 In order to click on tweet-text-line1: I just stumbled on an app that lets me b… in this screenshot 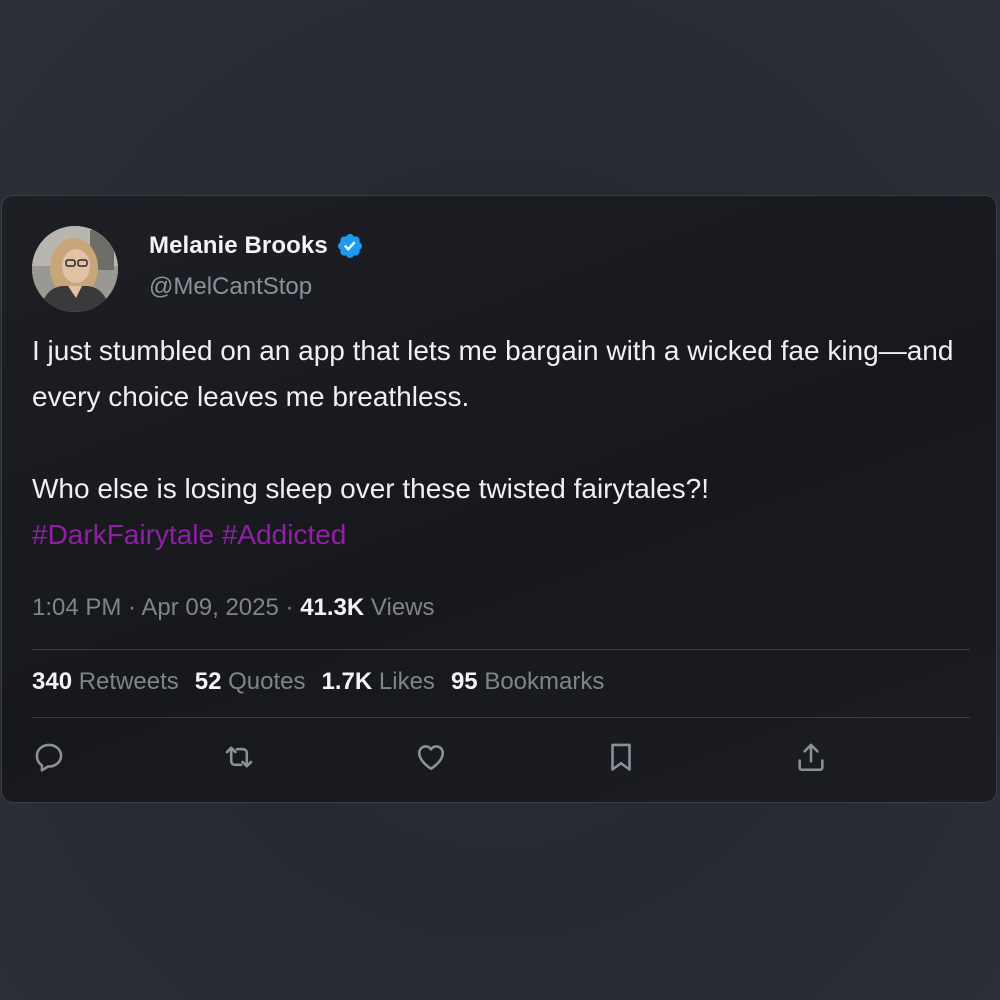, I will do `click(493, 373)`.